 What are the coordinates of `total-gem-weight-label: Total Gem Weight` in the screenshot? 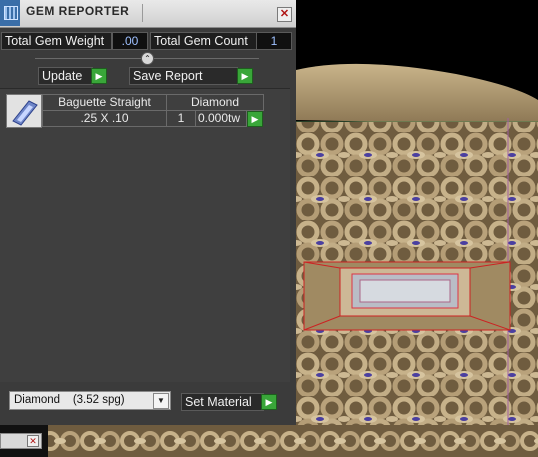 It's located at (56, 41).